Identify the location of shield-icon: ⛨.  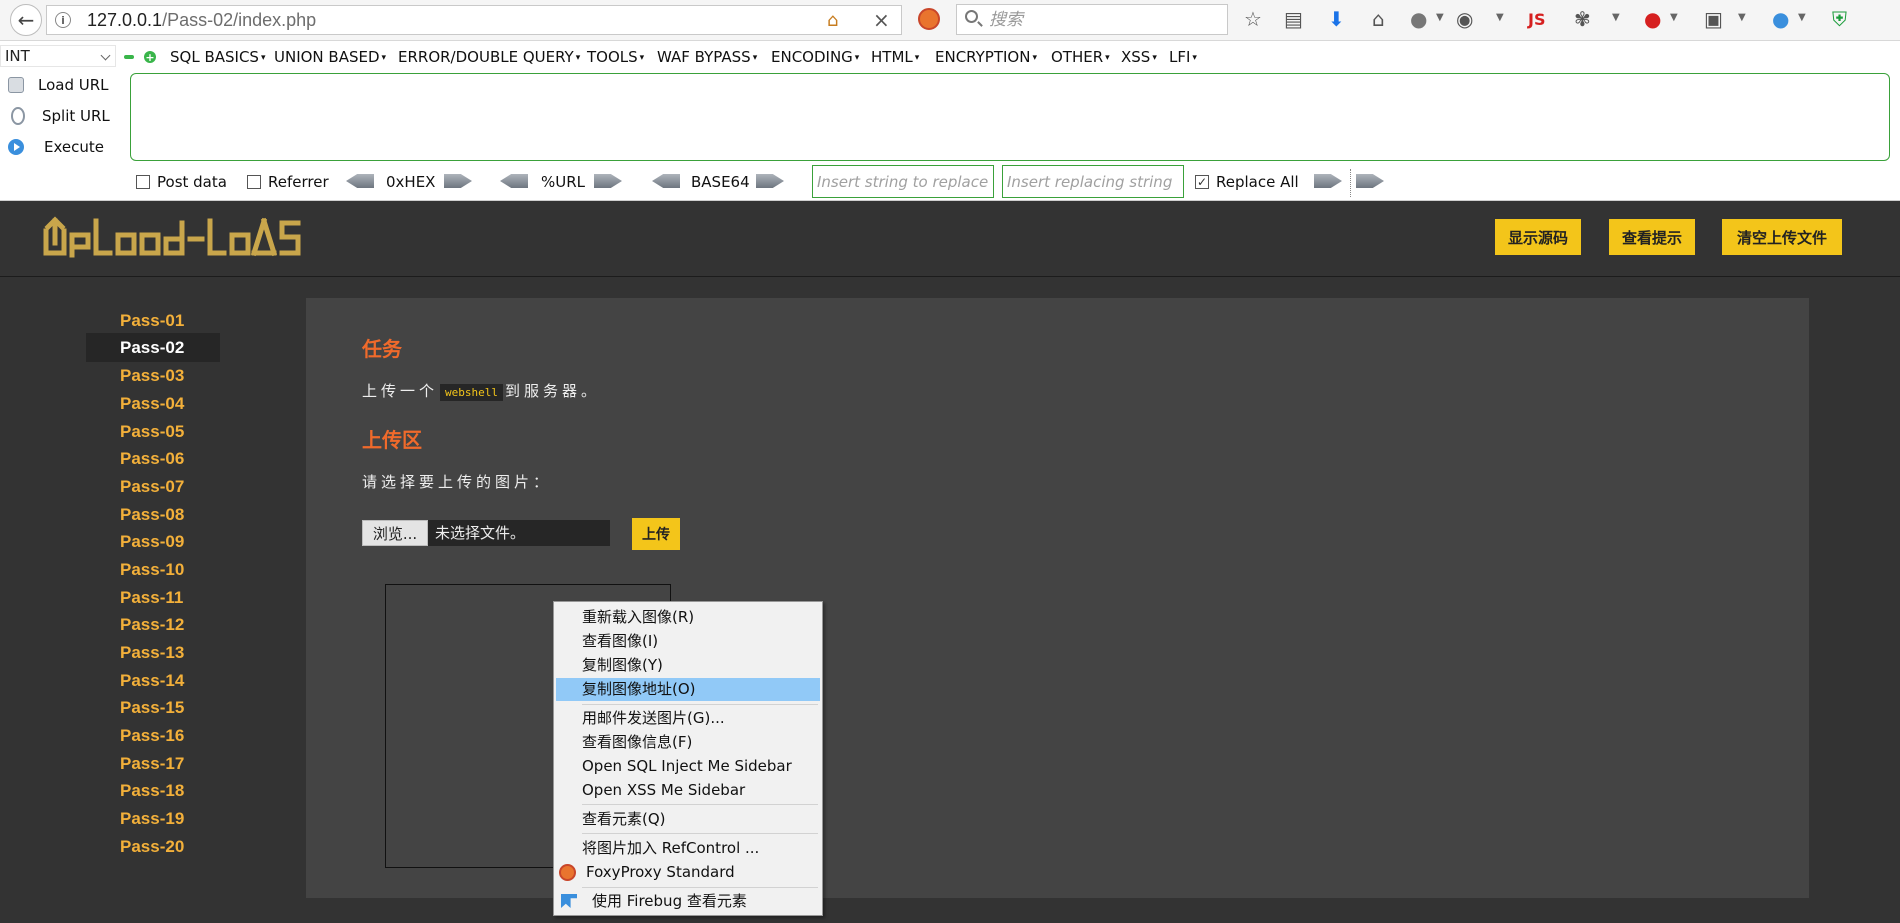
(1839, 19).